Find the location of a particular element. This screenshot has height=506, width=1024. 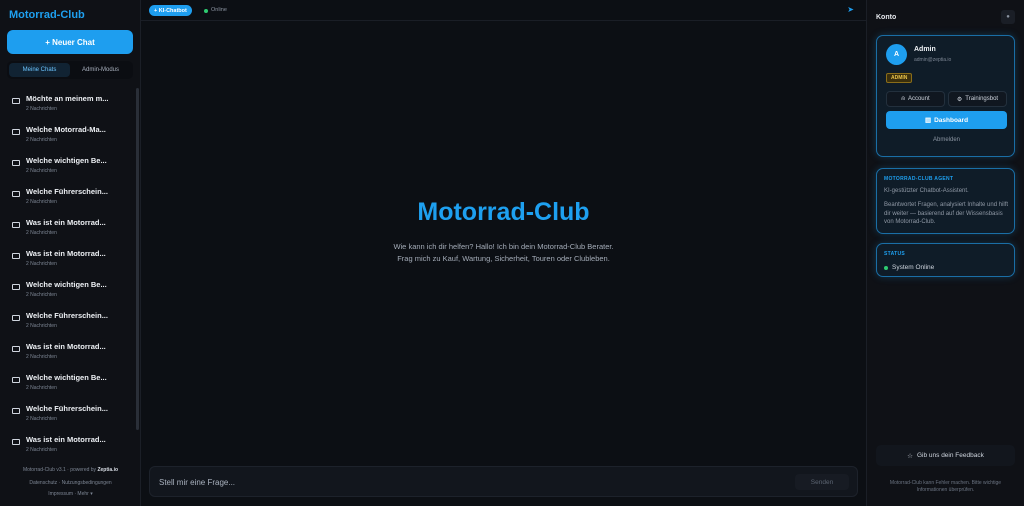

dashboard-button: ▥ Dashboard is located at coordinates (946, 120).